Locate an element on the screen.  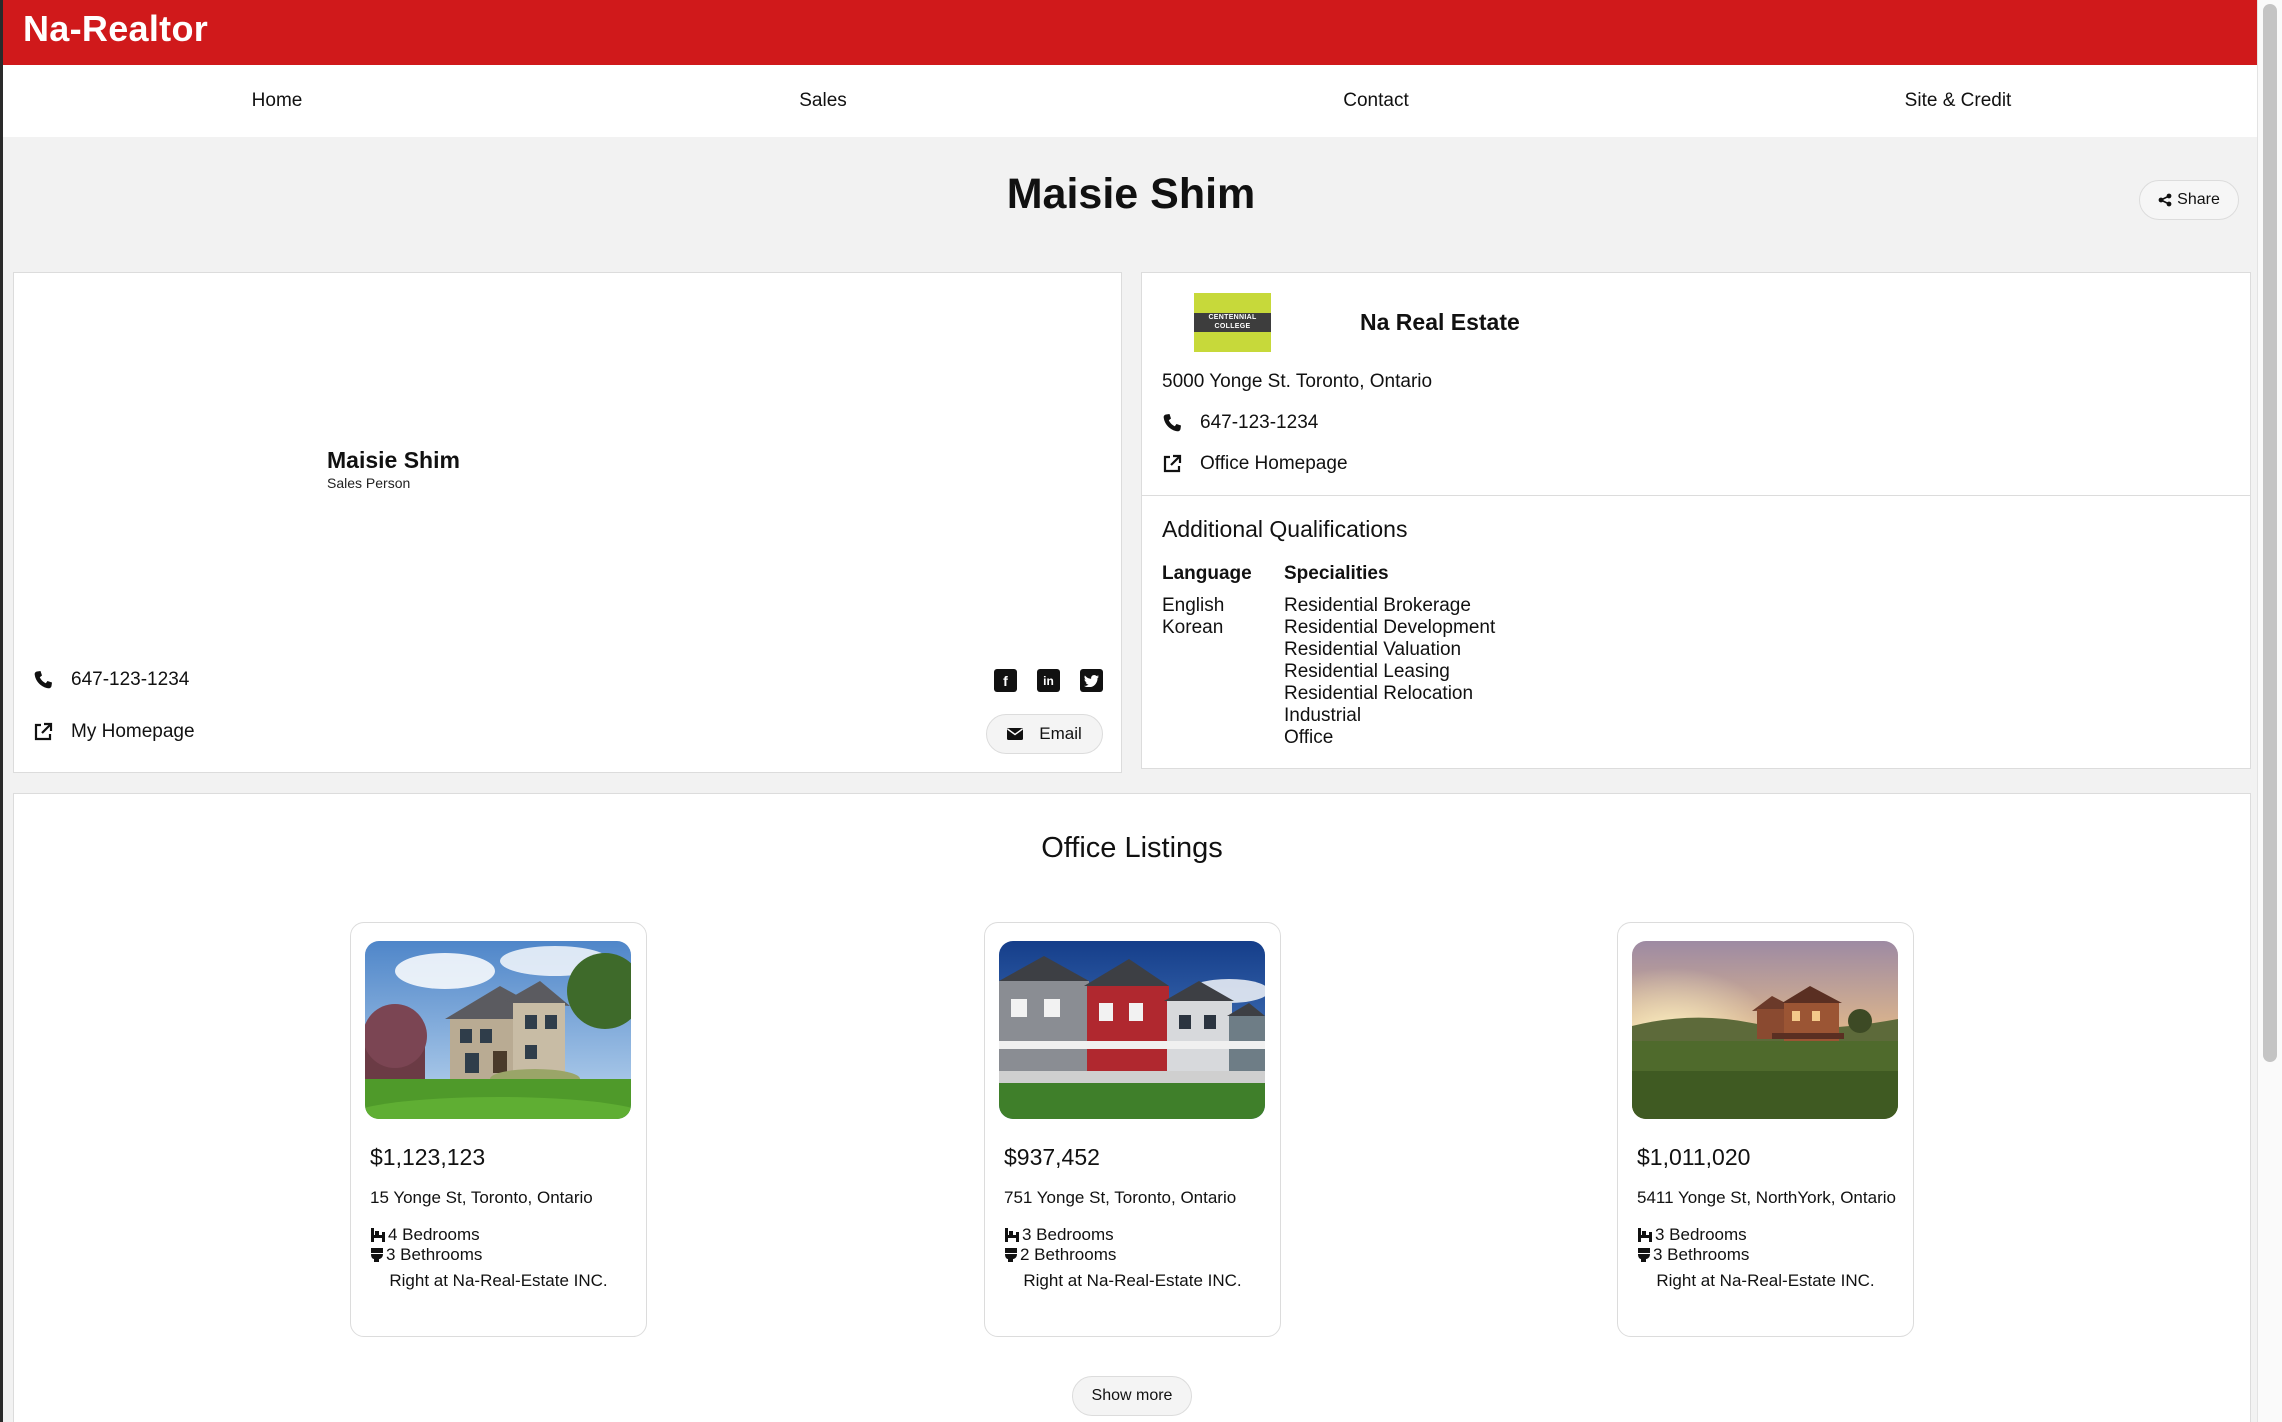
listing-address: 751 Yonge St, Toronto, Ontario is located at coordinates (1120, 1197).